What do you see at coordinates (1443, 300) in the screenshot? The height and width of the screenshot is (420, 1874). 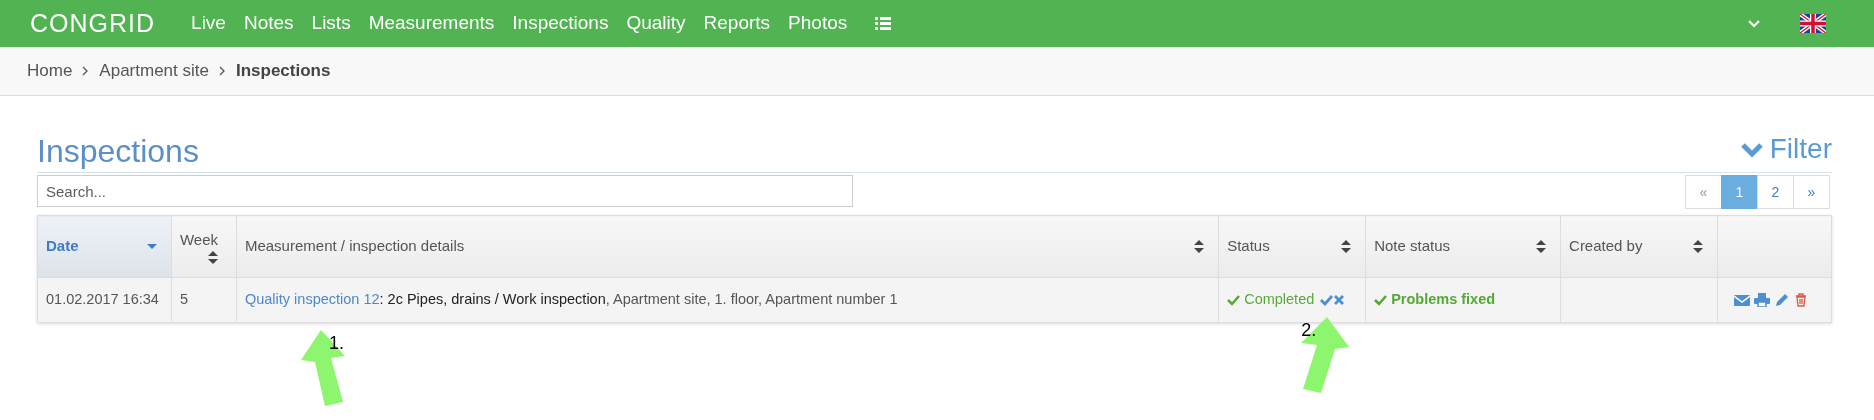 I see `note-status-text: Problems fixed` at bounding box center [1443, 300].